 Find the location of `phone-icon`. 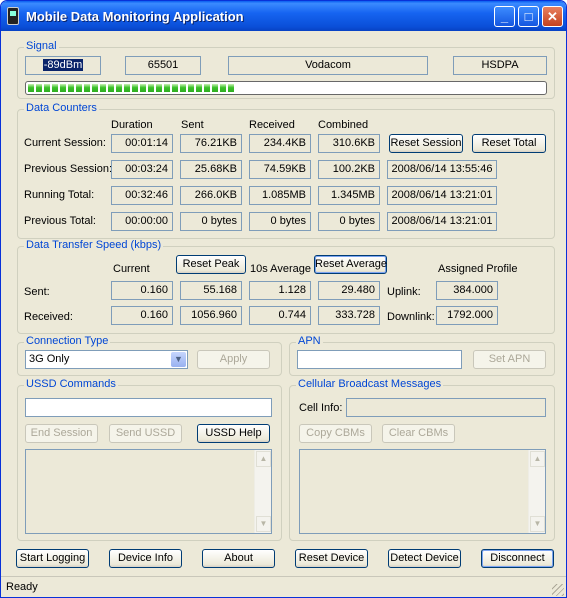

phone-icon is located at coordinates (13, 16).